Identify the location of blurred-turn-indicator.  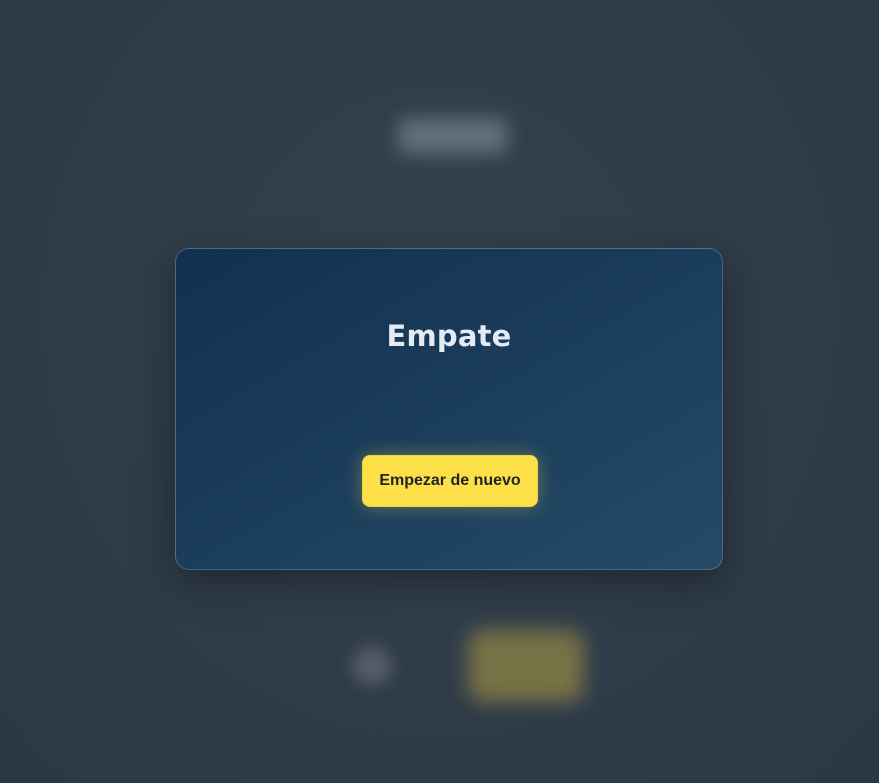
(372, 666).